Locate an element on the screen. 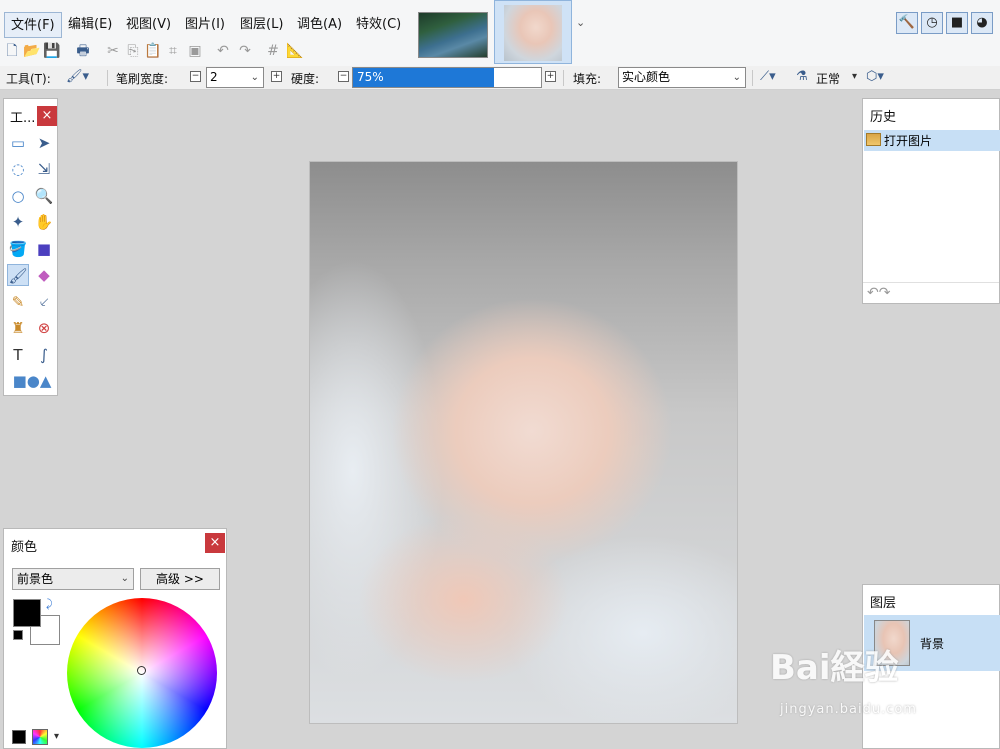  colors-window-toggle-icon: ◕ is located at coordinates (982, 23).